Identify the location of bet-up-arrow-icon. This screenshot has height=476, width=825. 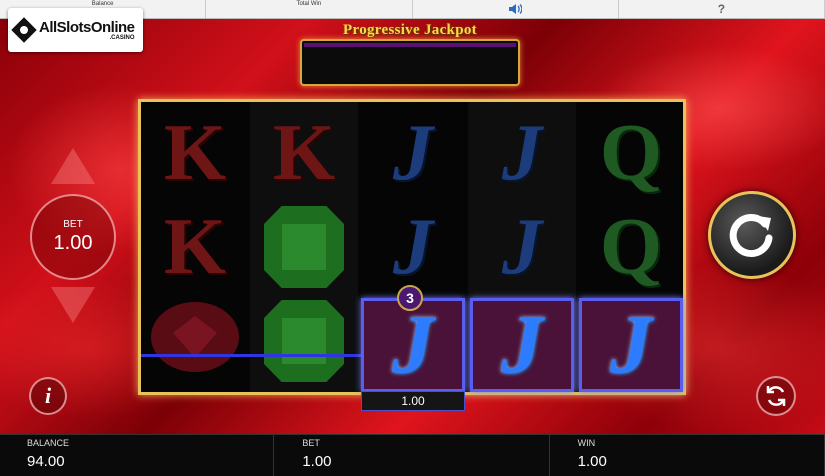
(73, 166).